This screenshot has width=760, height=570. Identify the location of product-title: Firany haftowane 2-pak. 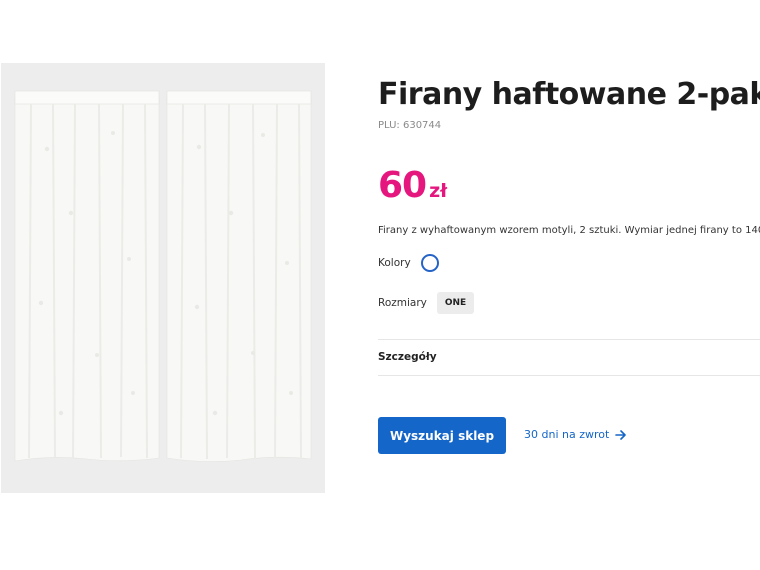
(569, 94).